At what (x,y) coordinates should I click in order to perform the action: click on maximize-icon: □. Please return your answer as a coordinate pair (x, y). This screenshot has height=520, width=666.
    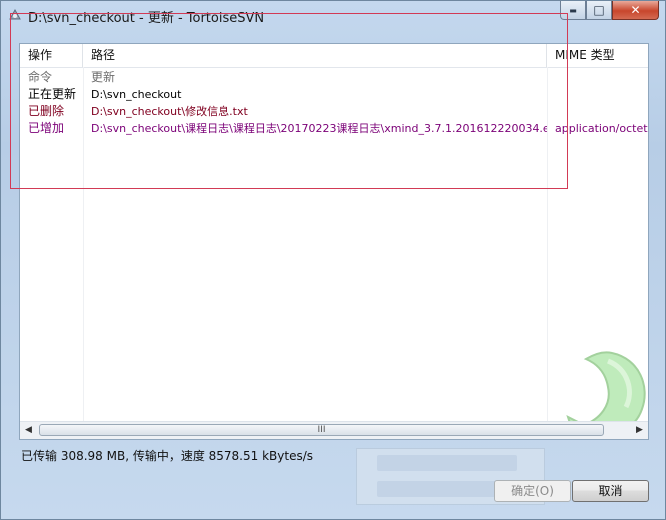
    Looking at the image, I should click on (599, 10).